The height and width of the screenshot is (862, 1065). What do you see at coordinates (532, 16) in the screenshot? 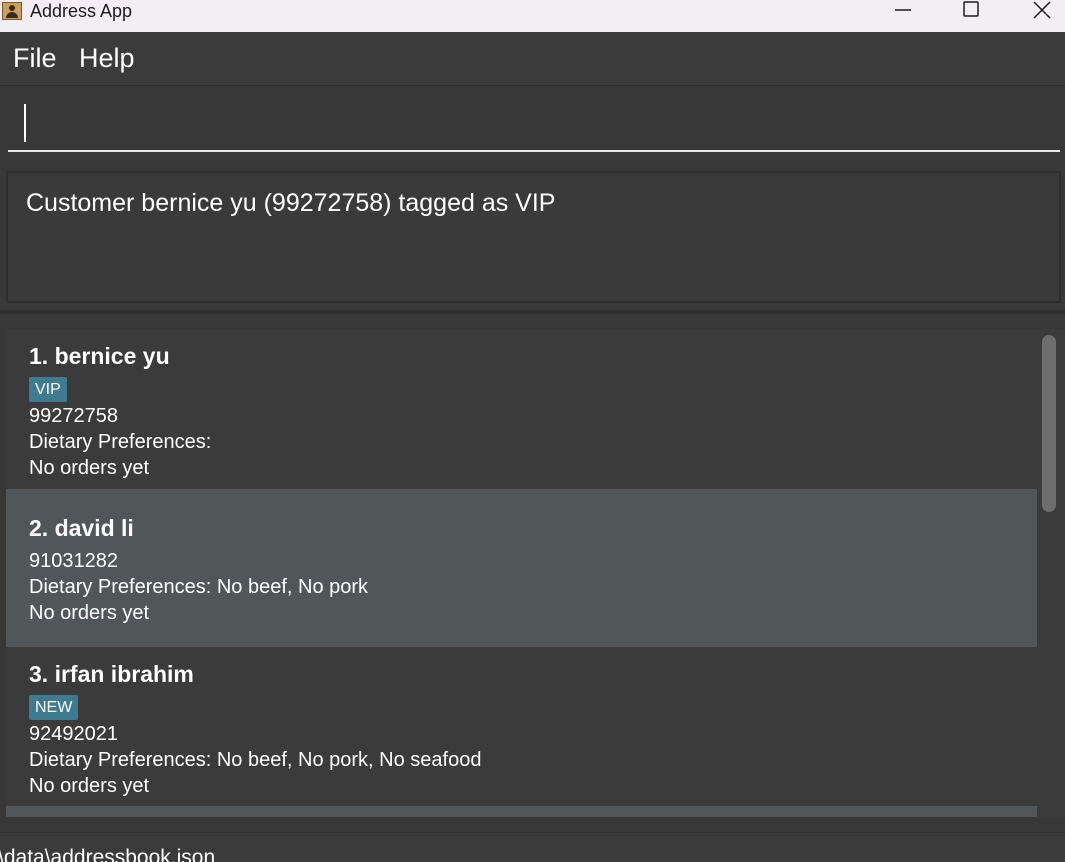
I see `title-bar: Address App` at bounding box center [532, 16].